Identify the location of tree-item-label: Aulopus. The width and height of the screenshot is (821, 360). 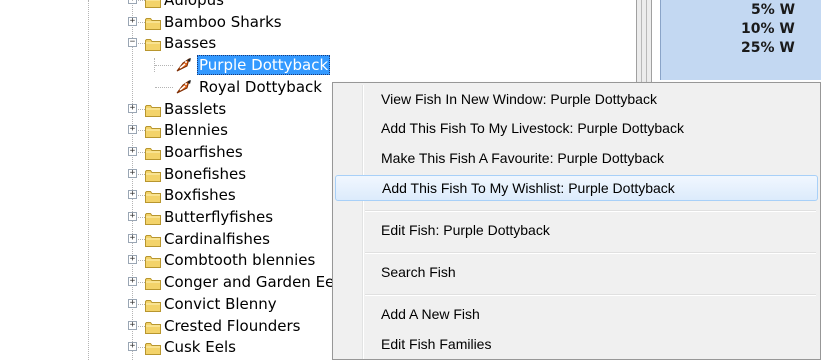
(194, 4).